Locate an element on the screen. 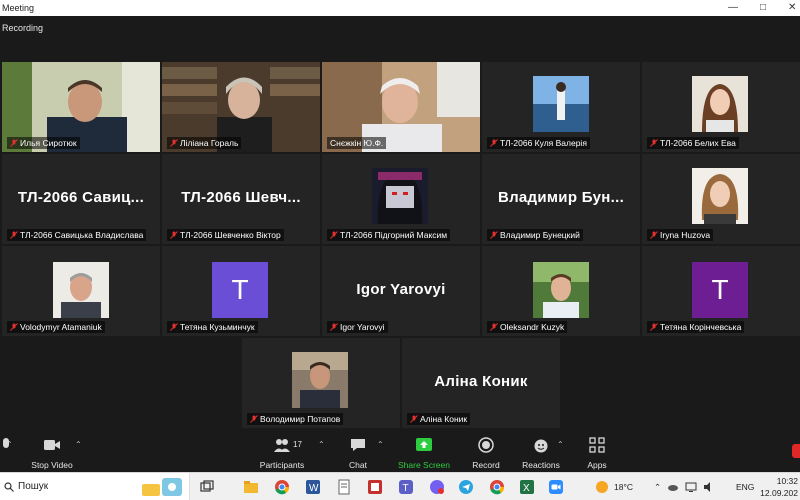  participant-tile: ТЛ-2066 Шевч... ТЛ-2066 Шевченко Віктор is located at coordinates (241, 199).